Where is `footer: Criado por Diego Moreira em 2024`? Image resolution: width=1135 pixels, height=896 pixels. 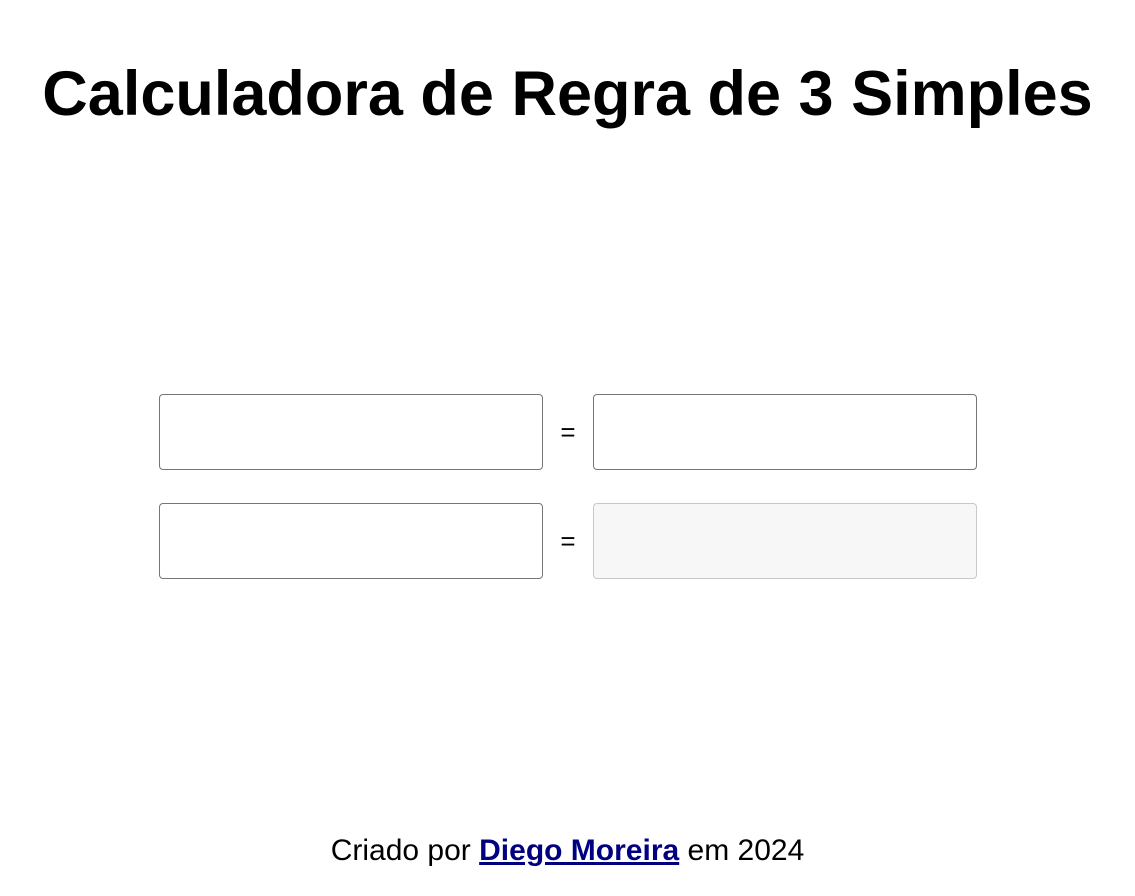 footer: Criado por Diego Moreira em 2024 is located at coordinates (567, 851).